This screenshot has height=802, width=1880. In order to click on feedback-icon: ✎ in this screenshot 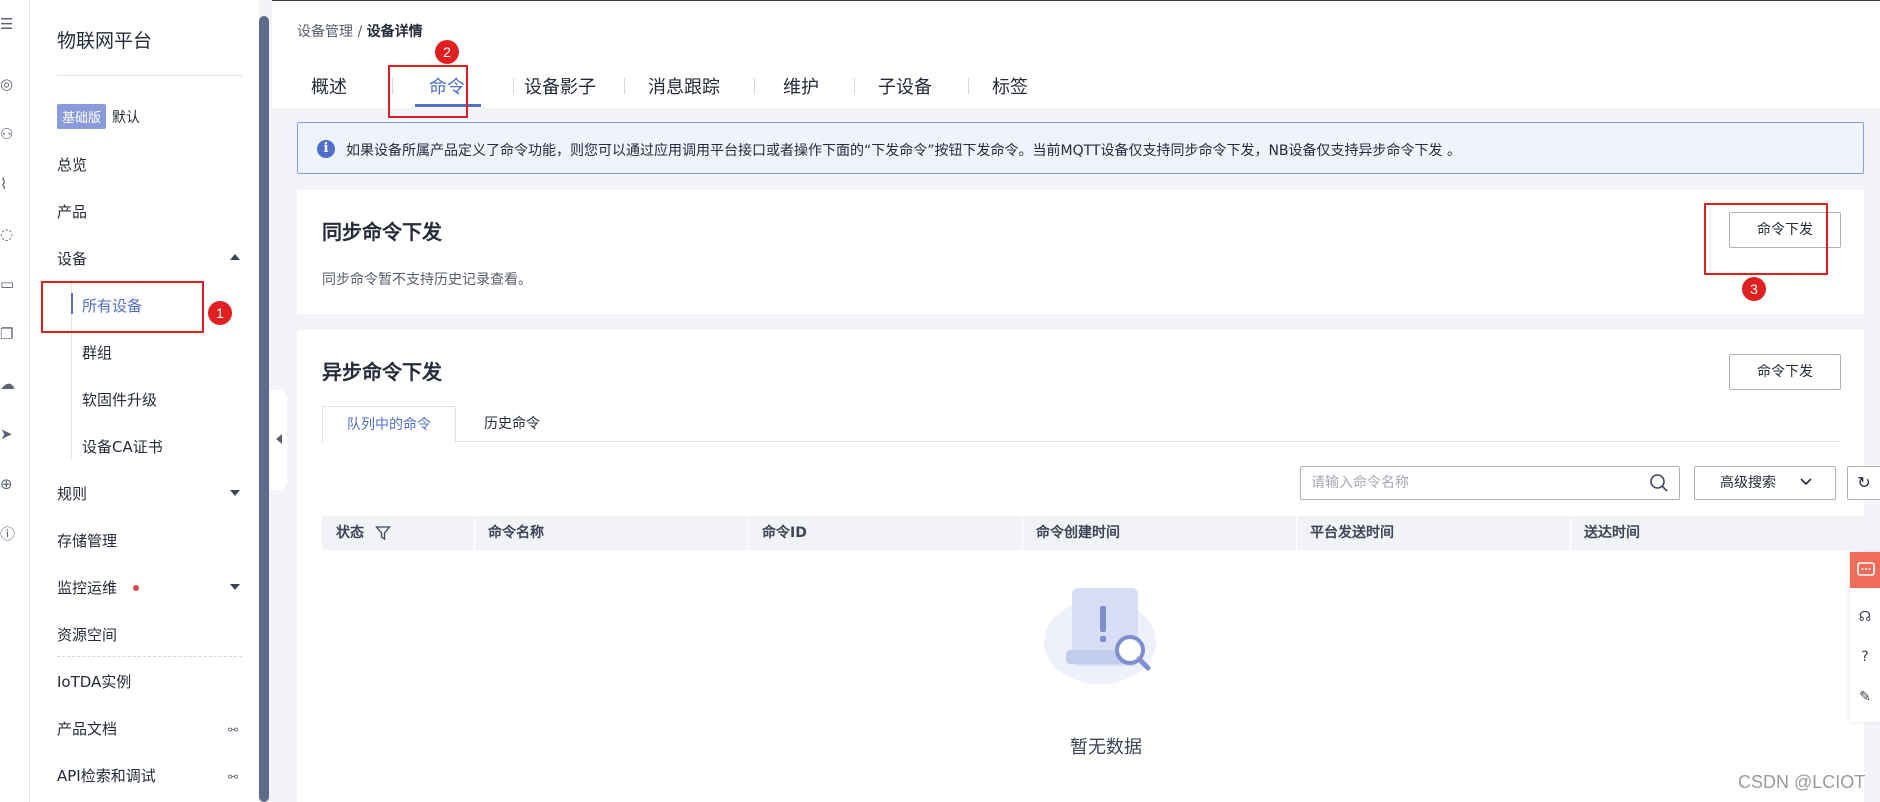, I will do `click(1865, 697)`.